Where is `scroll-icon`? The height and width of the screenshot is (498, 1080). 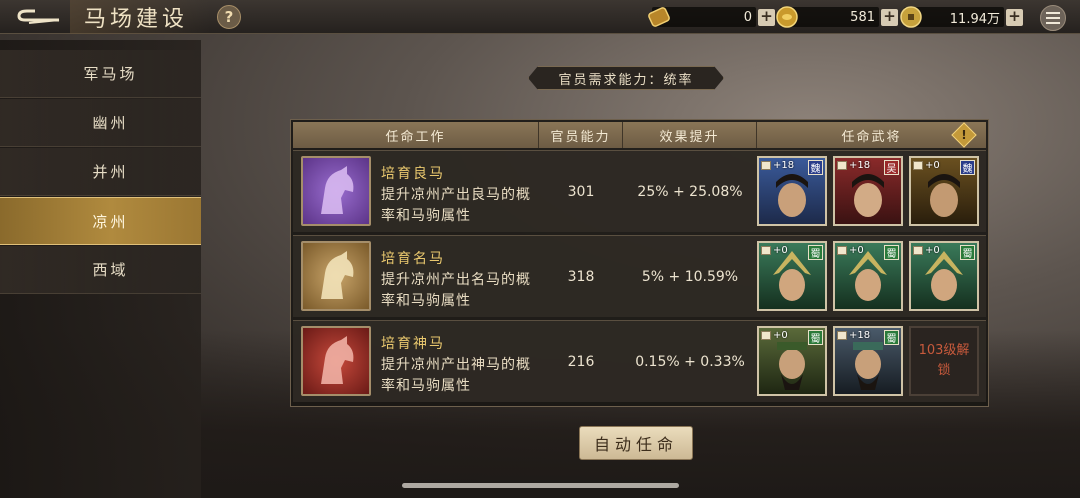
scroll-icon is located at coordinates (659, 17).